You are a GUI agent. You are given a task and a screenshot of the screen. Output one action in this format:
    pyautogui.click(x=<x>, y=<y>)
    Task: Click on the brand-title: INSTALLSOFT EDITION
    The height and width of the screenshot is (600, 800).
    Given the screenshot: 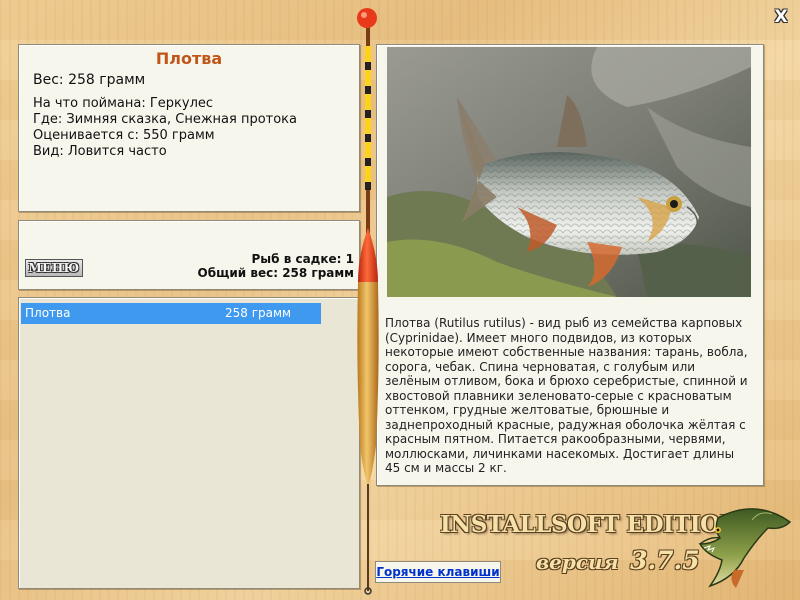 What is the action you would take?
    pyautogui.click(x=590, y=524)
    